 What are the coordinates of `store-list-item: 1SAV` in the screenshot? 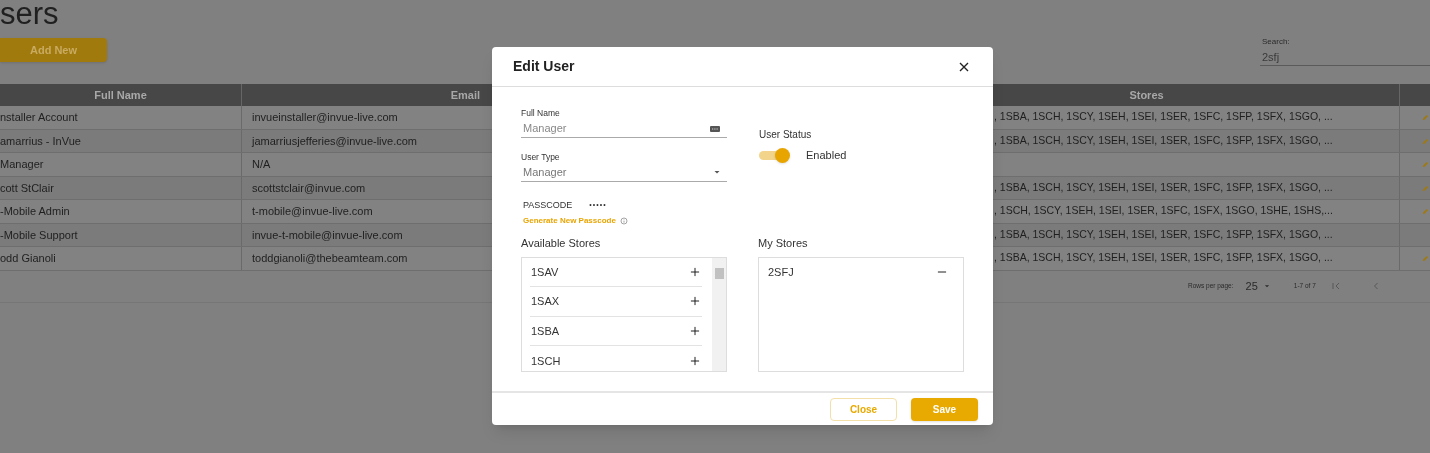 It's located at (616, 272).